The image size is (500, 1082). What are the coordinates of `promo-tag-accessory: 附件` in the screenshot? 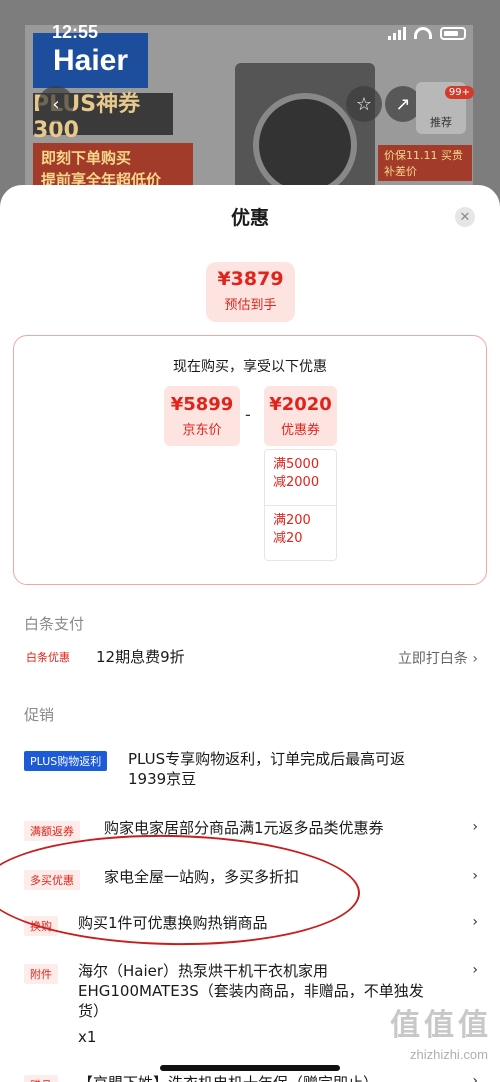 It's located at (41, 974).